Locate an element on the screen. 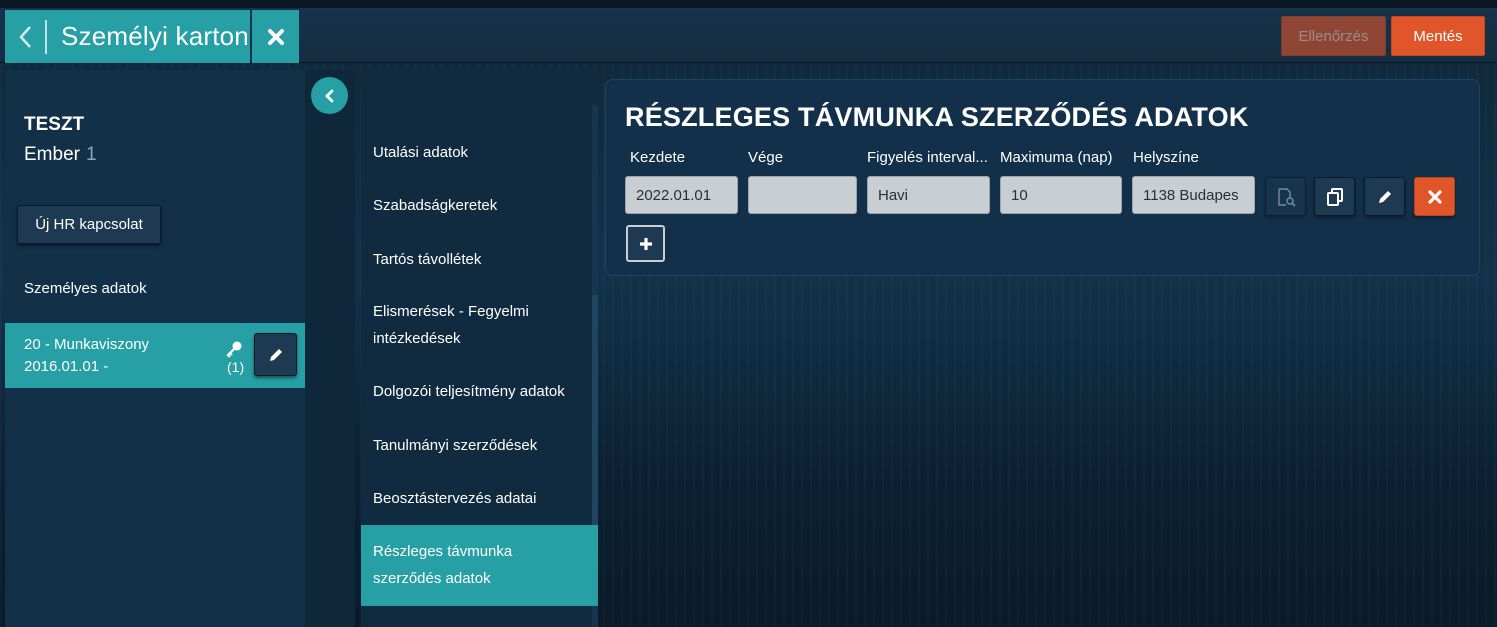 The image size is (1497, 627). employment-item: 20 - Munkaviszony 2016.01.01 - (1) is located at coordinates (155, 355).